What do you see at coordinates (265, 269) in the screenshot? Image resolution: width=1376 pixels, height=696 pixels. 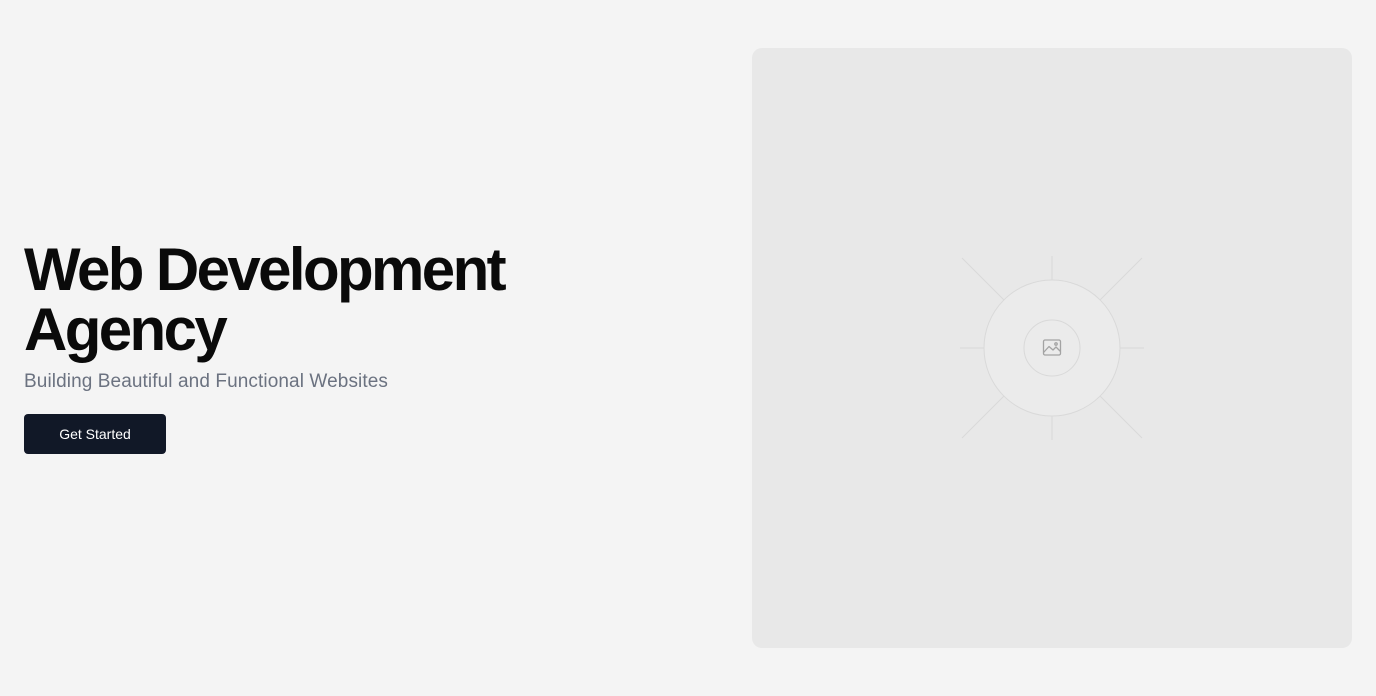 I see `hero-title-line-1: Web Development` at bounding box center [265, 269].